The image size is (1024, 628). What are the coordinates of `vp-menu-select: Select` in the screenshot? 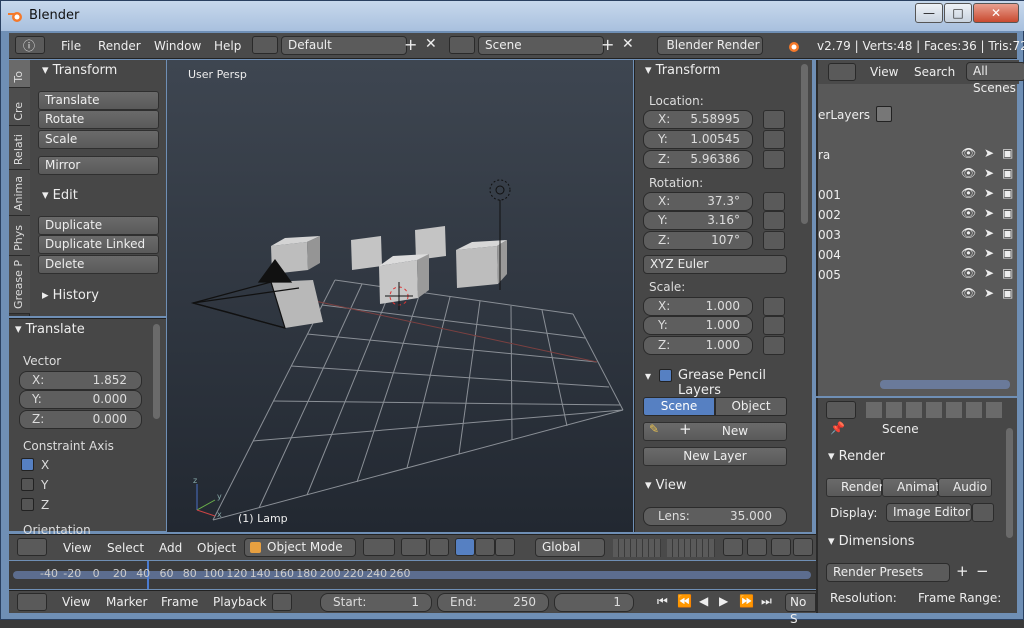 It's located at (125, 548).